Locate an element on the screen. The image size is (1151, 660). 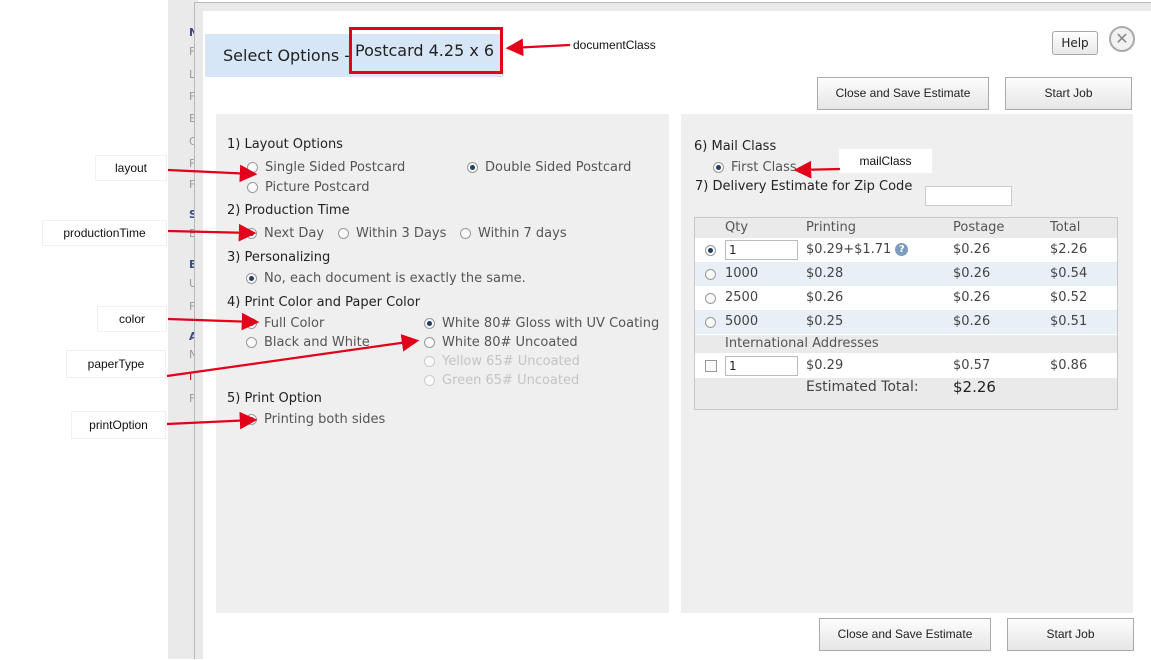
arrow-print-option is located at coordinates (212, 420).